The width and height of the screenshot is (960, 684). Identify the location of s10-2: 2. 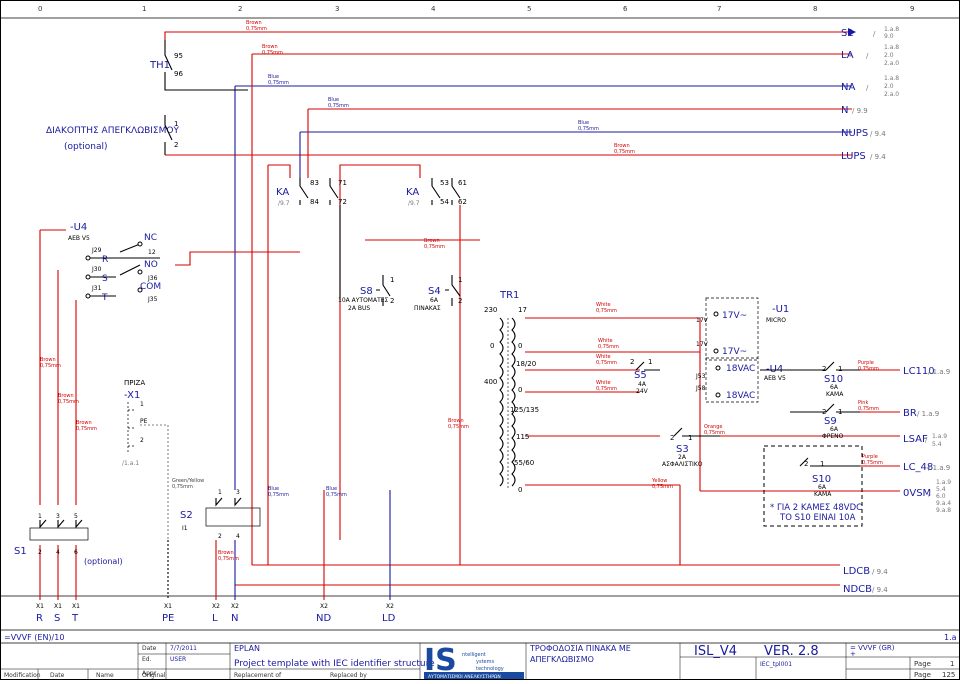
(824, 369).